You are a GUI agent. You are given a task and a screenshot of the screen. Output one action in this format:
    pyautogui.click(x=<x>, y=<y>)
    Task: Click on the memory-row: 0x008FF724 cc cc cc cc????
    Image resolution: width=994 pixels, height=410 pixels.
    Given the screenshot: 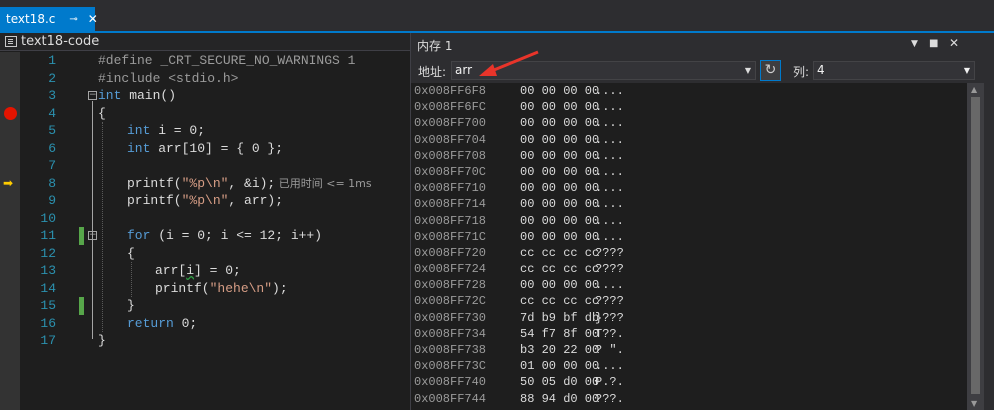 What is the action you would take?
    pyautogui.click(x=689, y=269)
    